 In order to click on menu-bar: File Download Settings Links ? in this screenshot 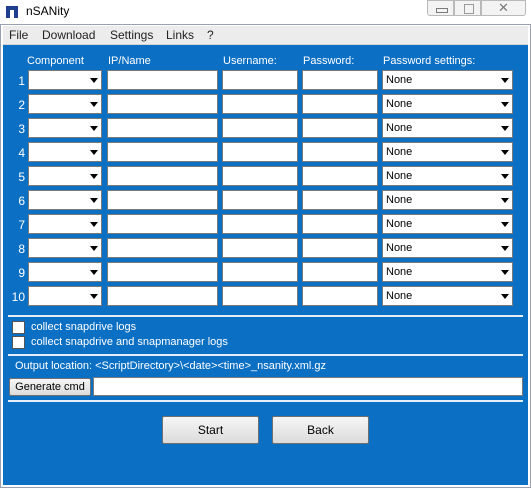, I will do `click(265, 35)`.